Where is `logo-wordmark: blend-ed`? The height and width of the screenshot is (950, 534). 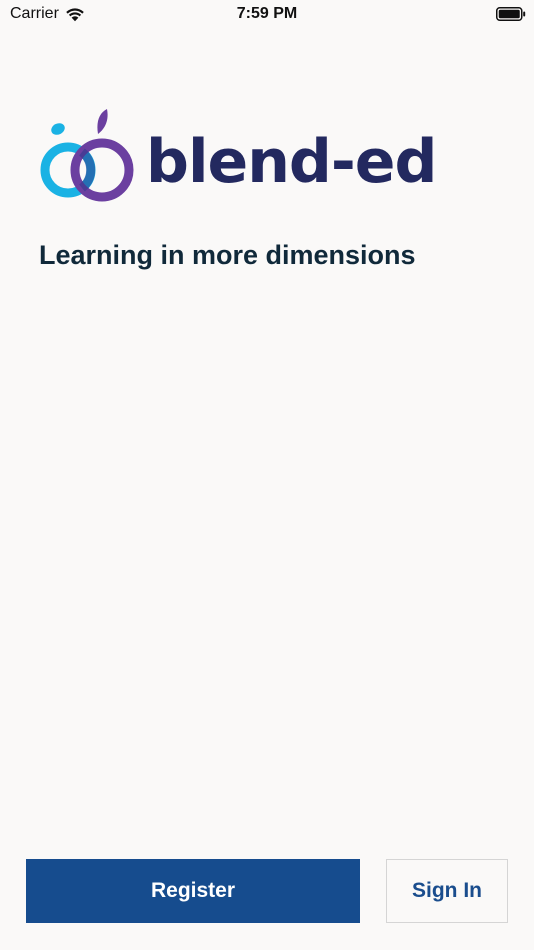 logo-wordmark: blend-ed is located at coordinates (291, 162).